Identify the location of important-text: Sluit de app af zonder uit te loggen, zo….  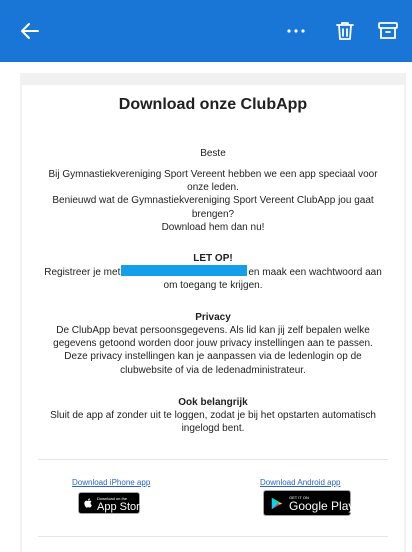
(213, 422).